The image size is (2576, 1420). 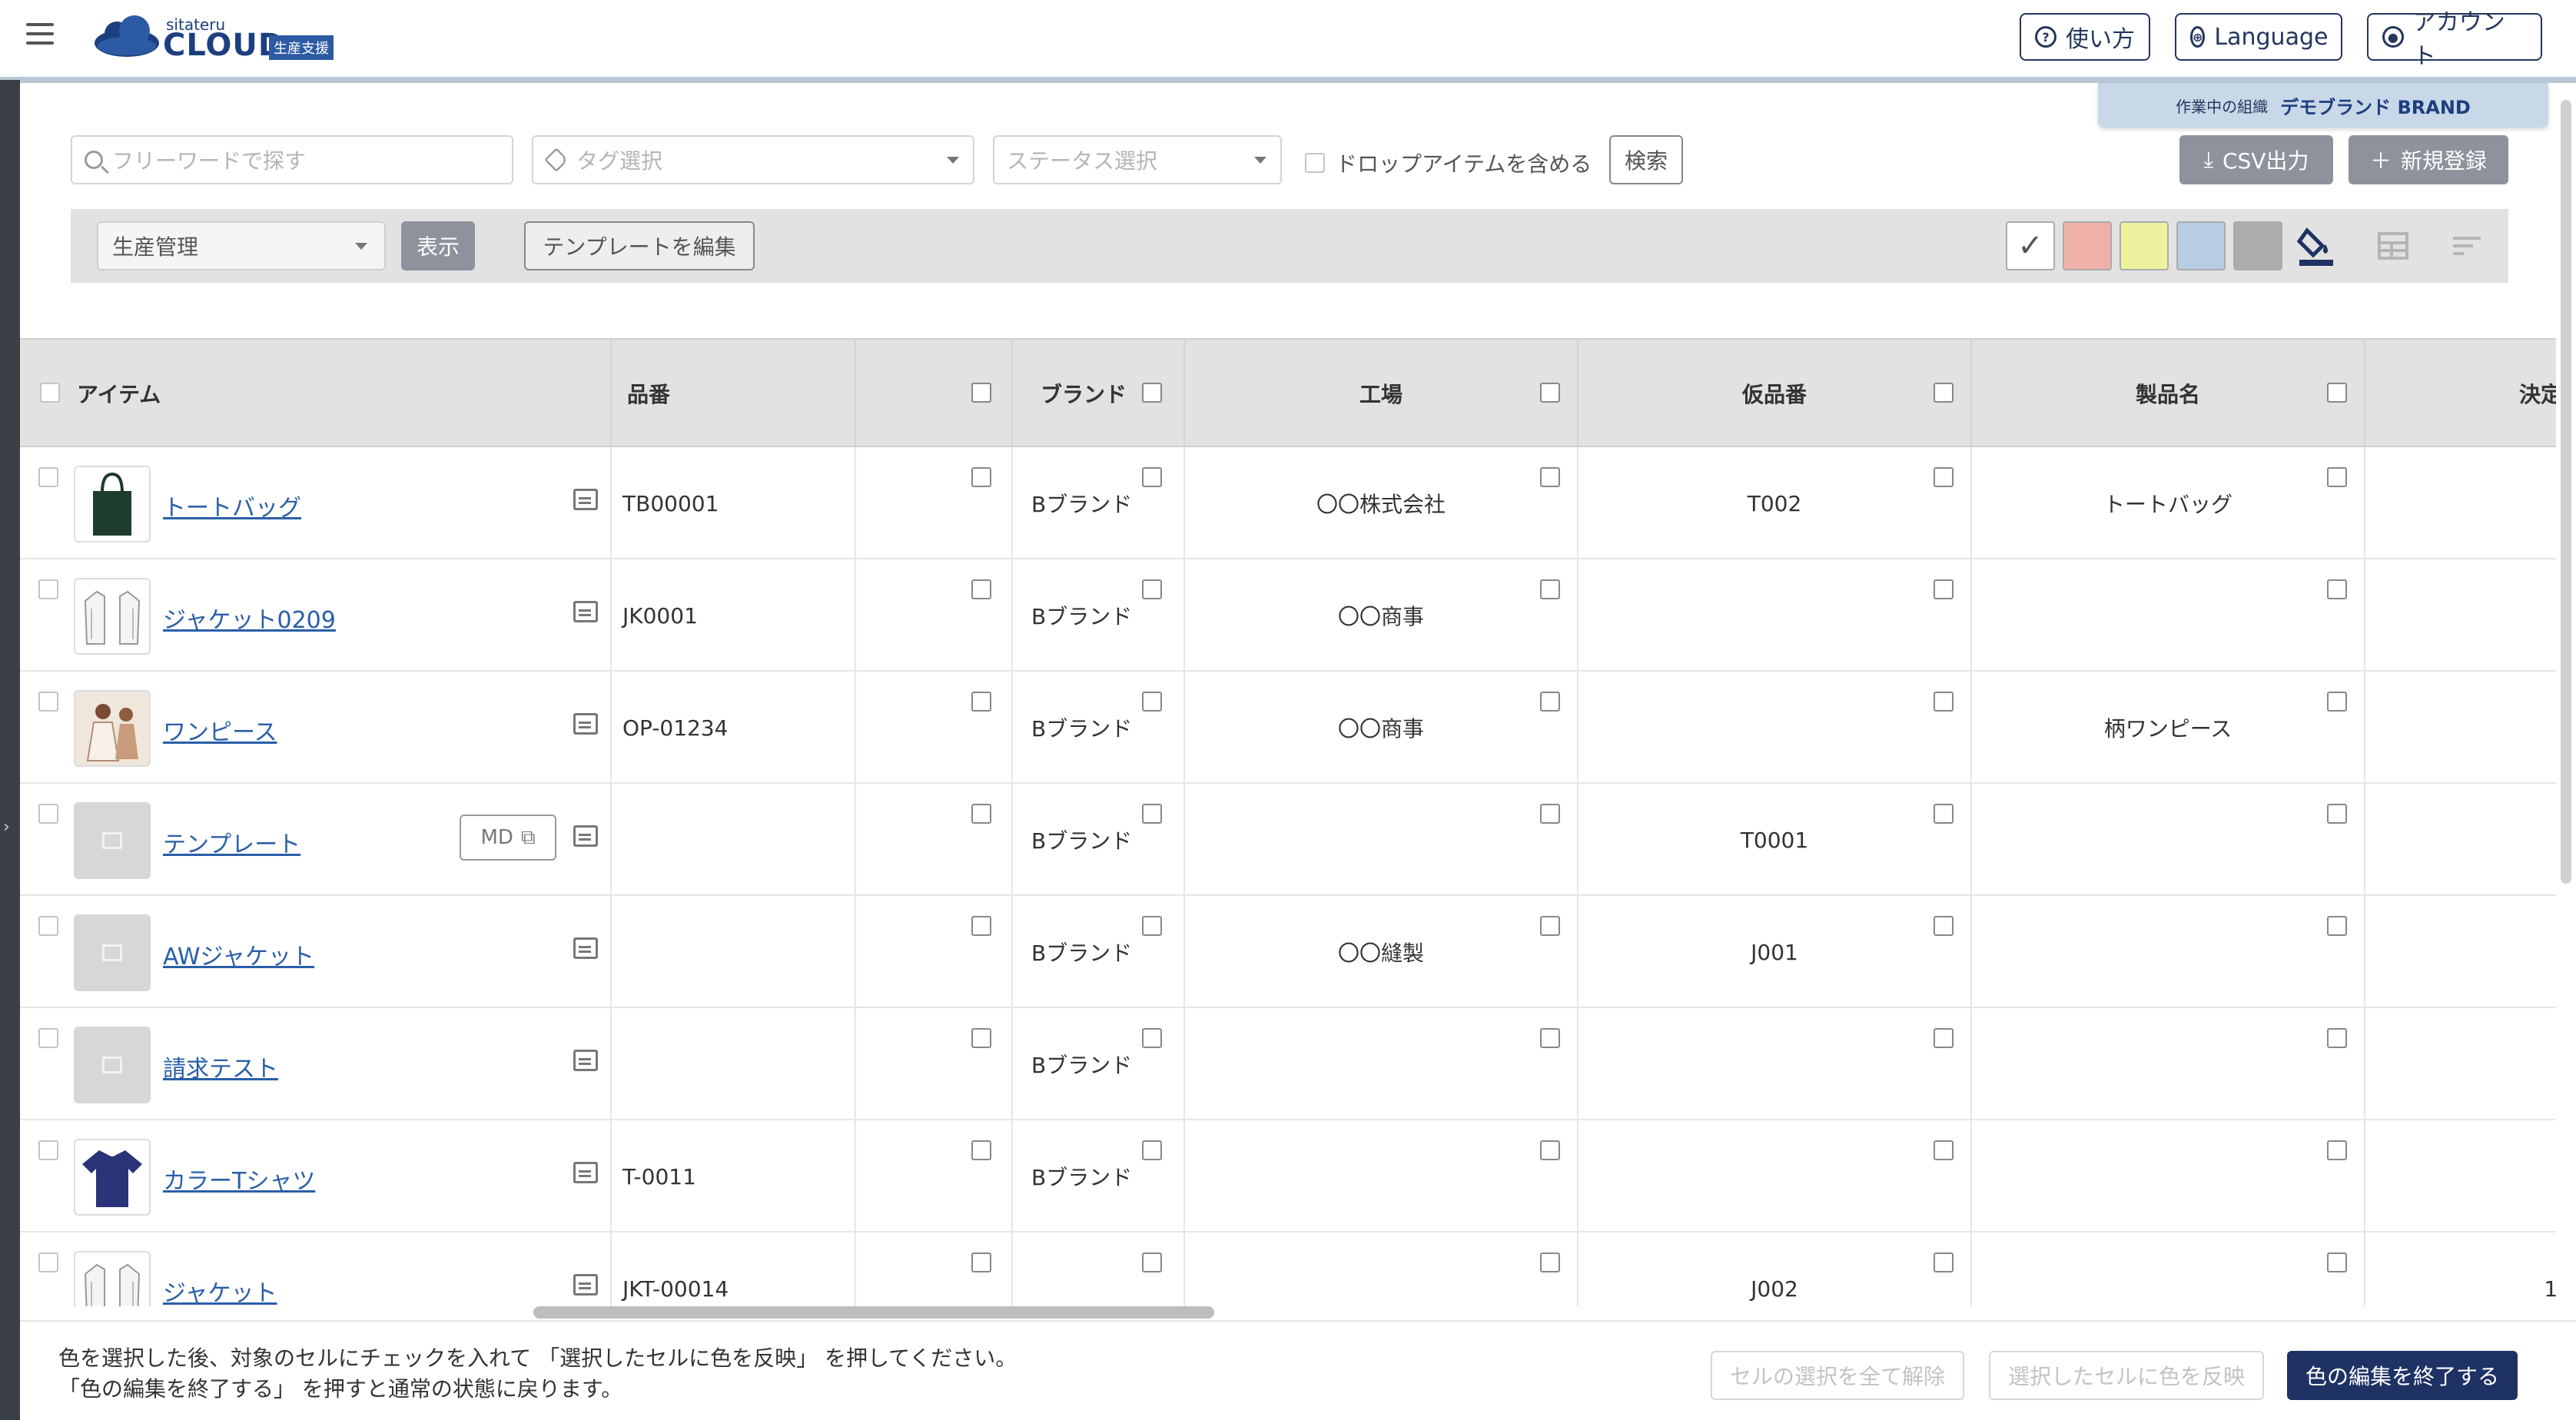 What do you see at coordinates (220, 1067) in the screenshot?
I see `item-link: 請求テスト` at bounding box center [220, 1067].